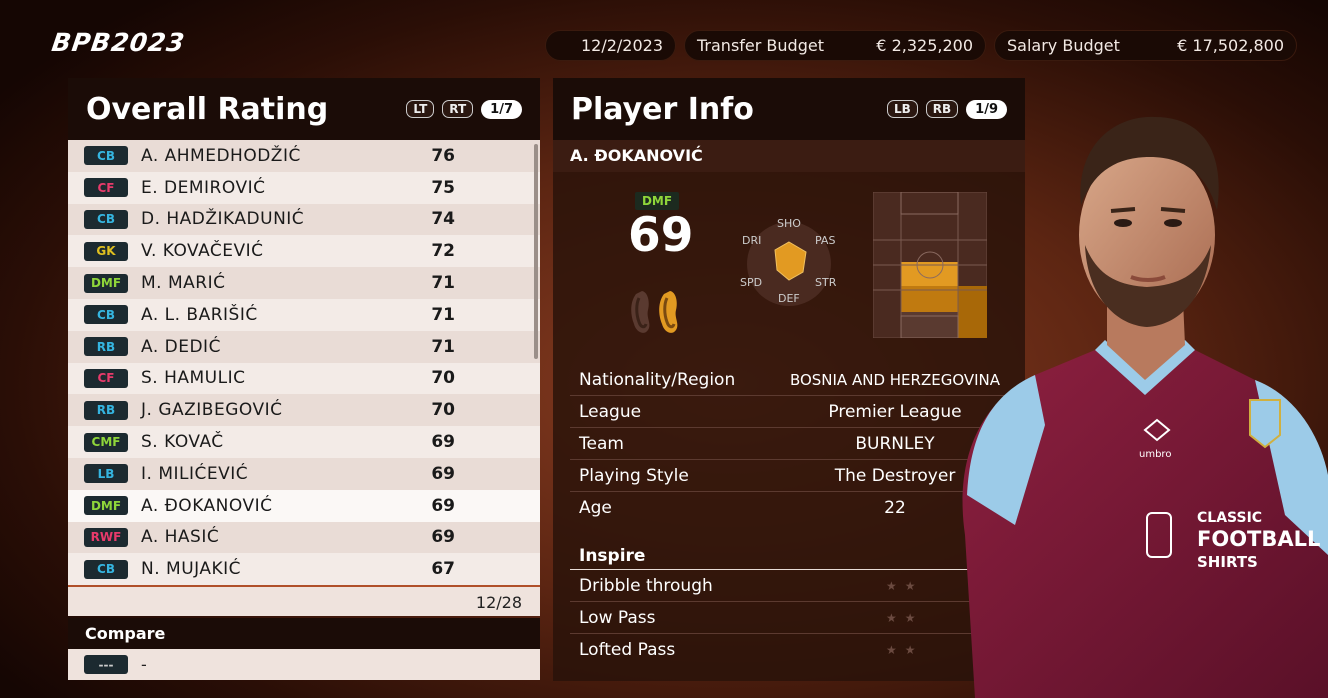  I want to click on player-row: CF E. DEMIROVIĆ 75, so click(304, 187).